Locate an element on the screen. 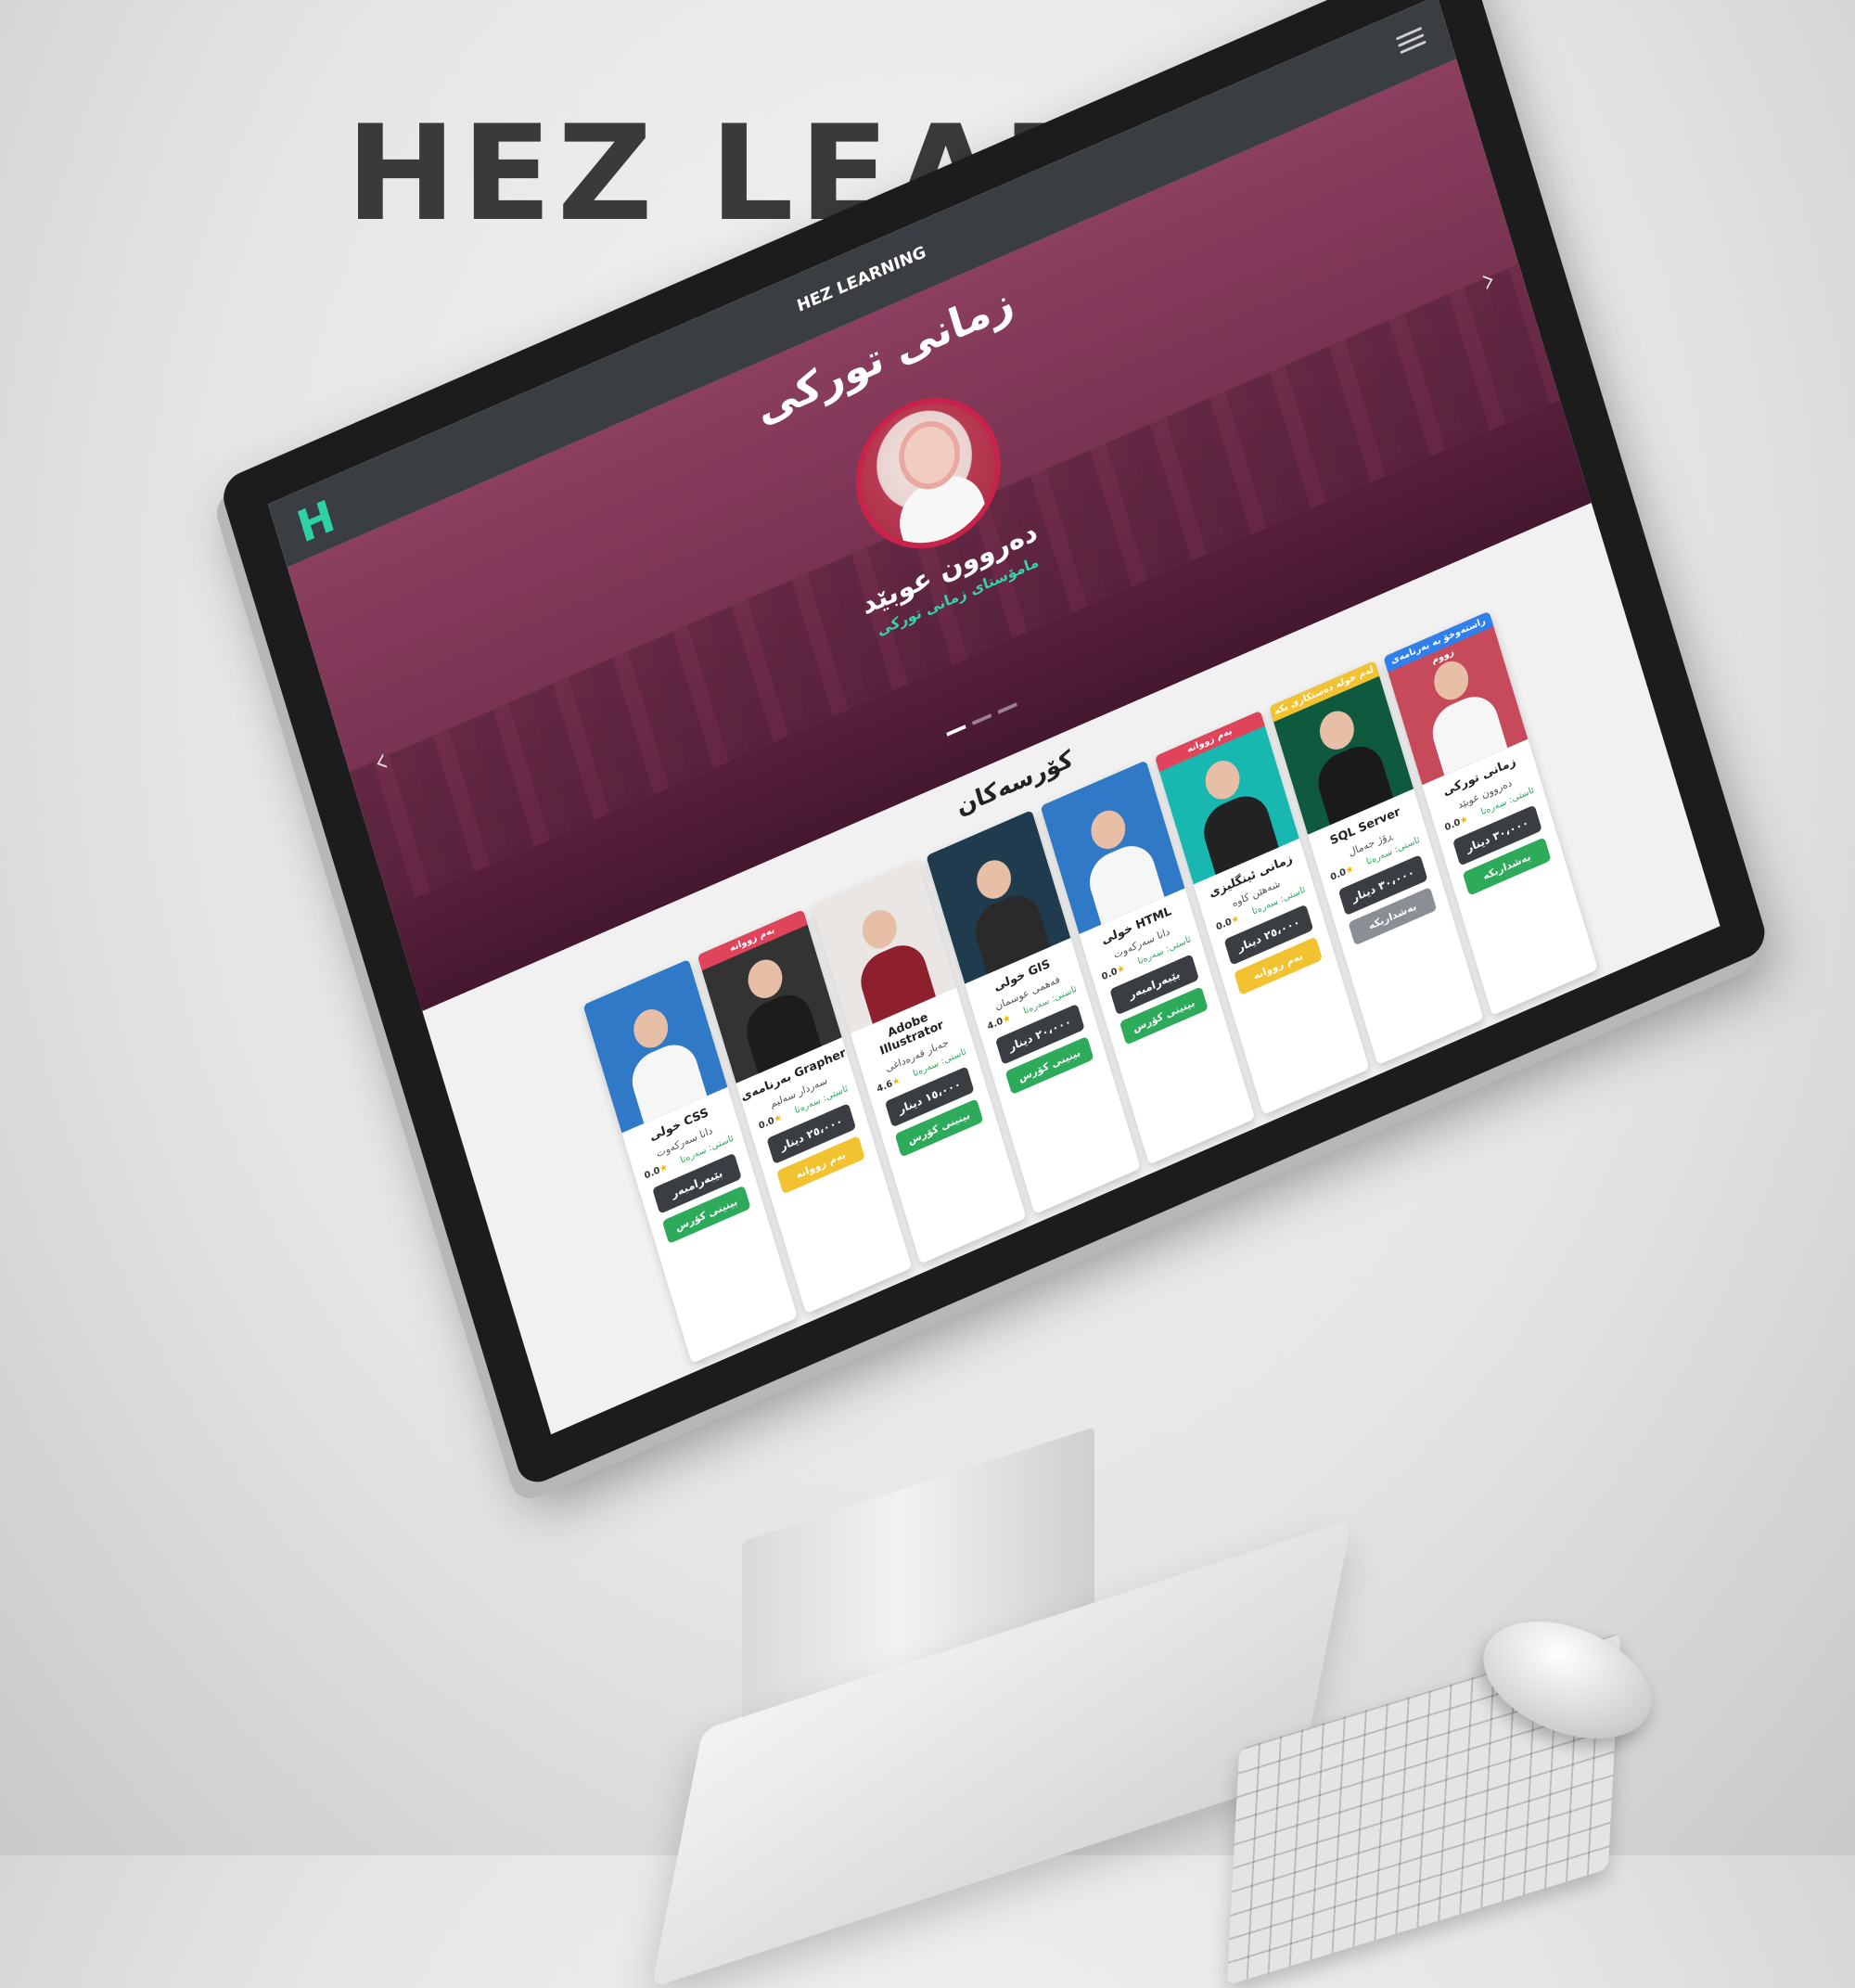 This screenshot has height=1988, width=1855. course-rating: 4.0★ is located at coordinates (999, 1022).